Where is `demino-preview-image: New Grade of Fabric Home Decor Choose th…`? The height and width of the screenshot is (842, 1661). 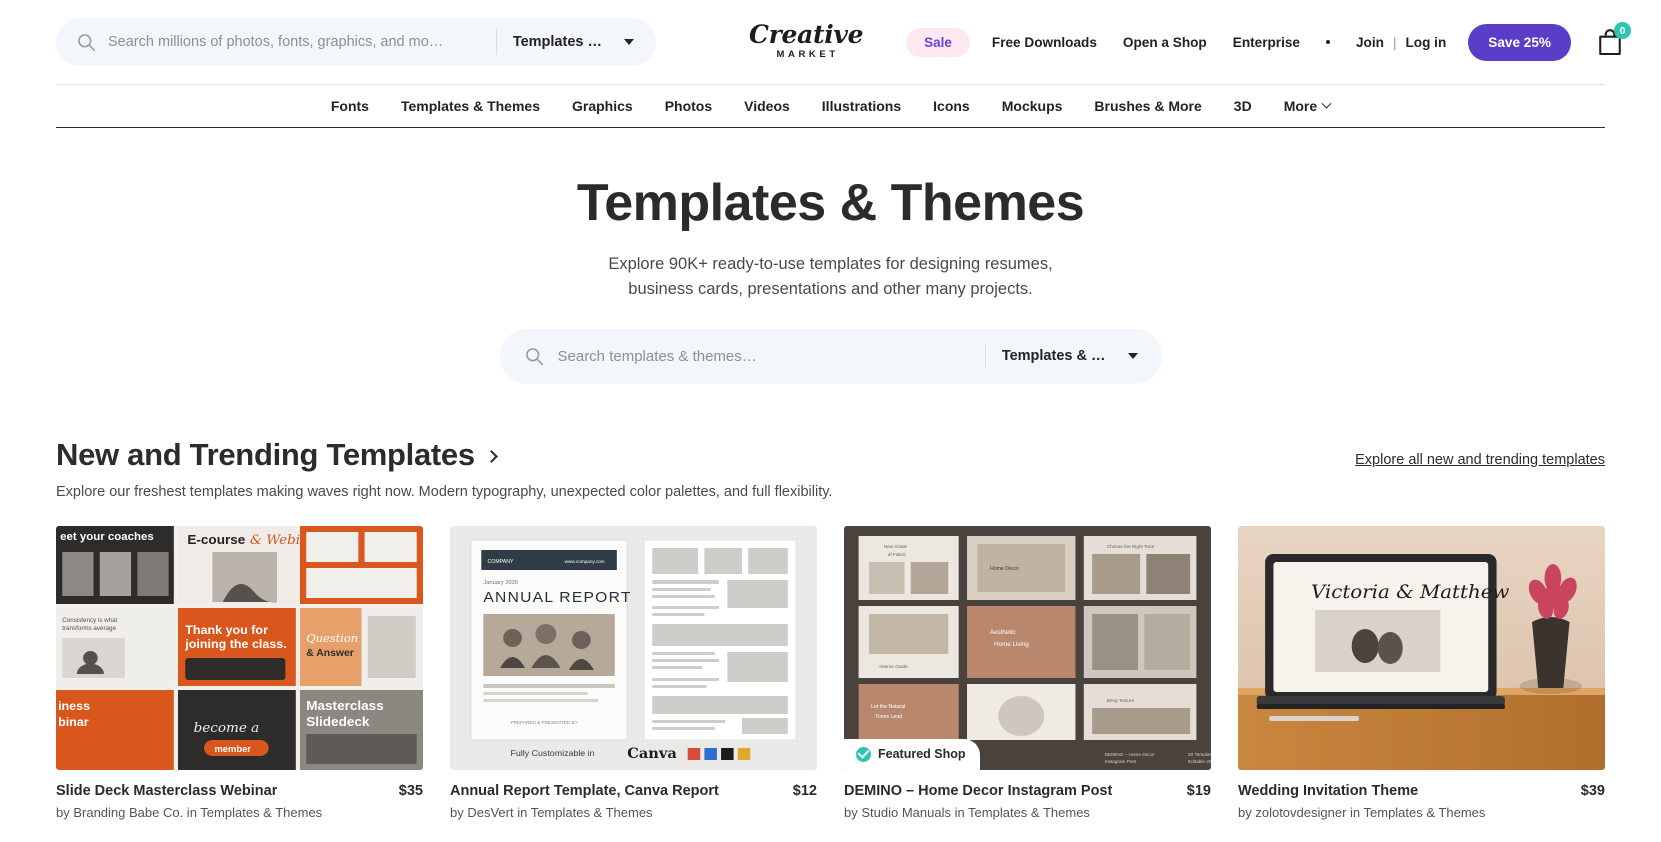 demino-preview-image: New Grade of Fabric Home Decor Choose th… is located at coordinates (1027, 647).